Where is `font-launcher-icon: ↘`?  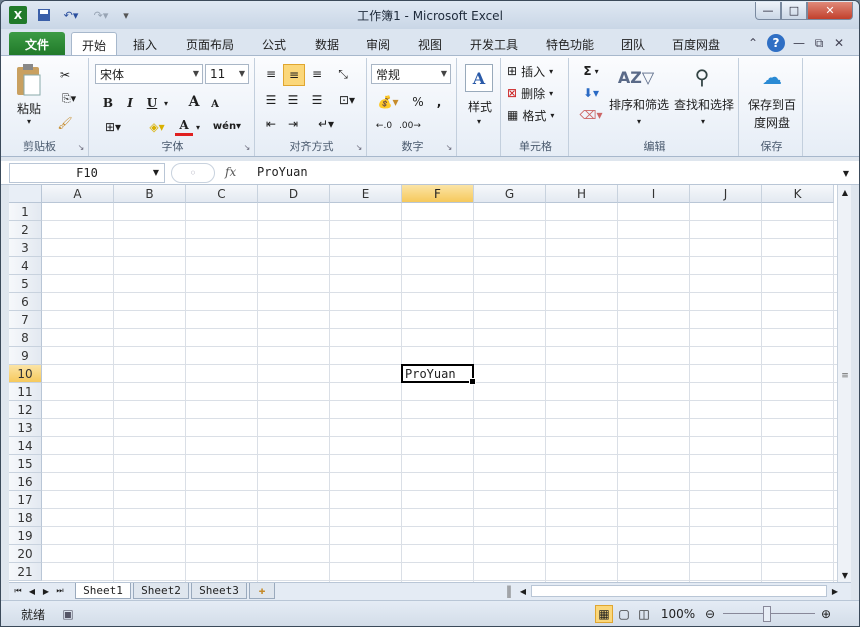 font-launcher-icon: ↘ is located at coordinates (247, 147).